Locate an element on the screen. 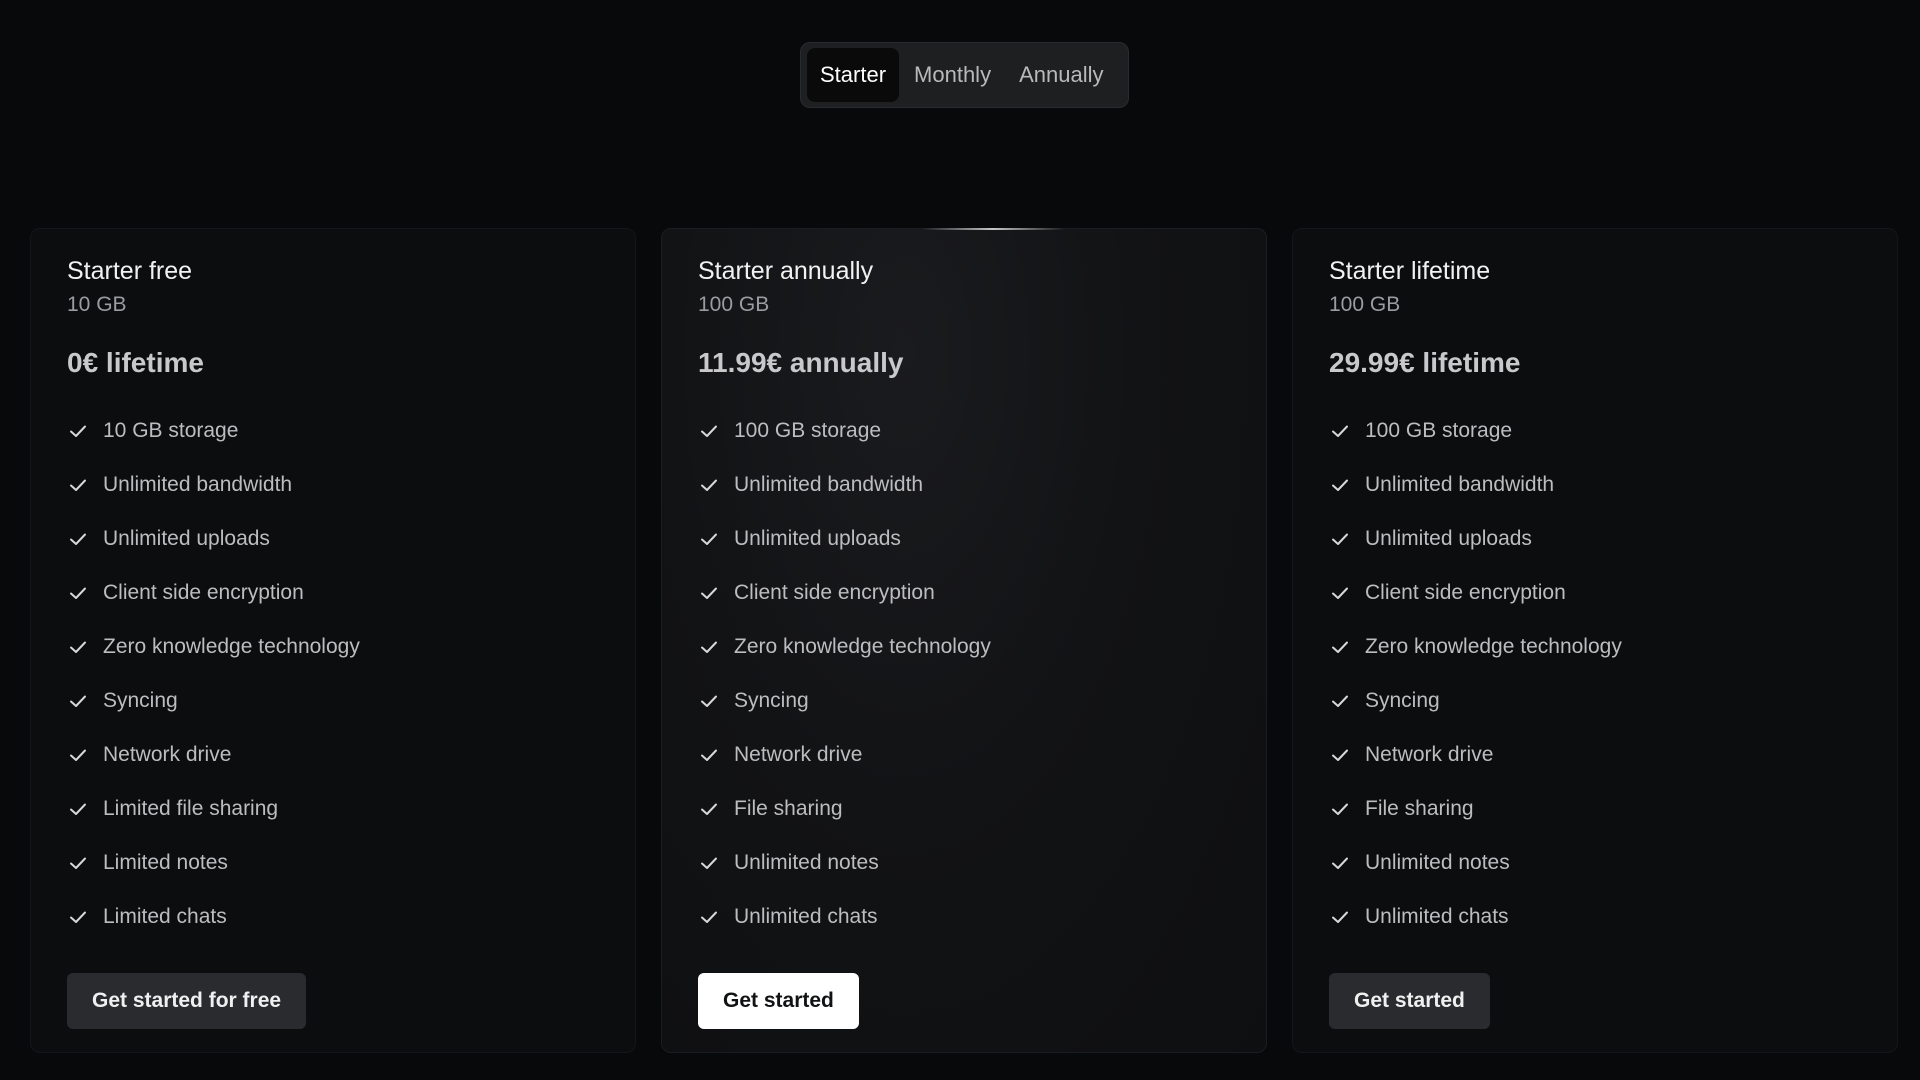  plan-price: 29.99€ lifetime is located at coordinates (1425, 362).